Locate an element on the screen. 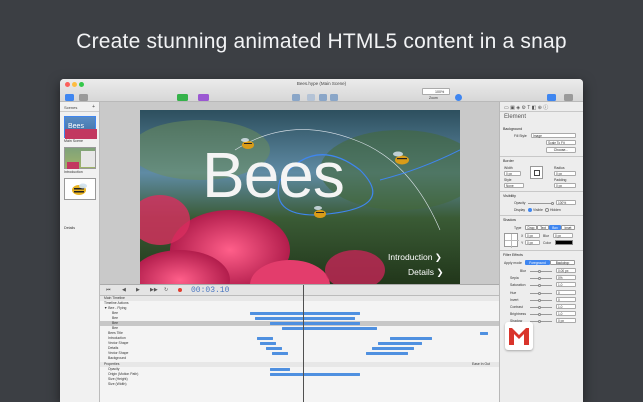 The image size is (643, 402). window-title: Bees.hype (Main Scene) is located at coordinates (321, 83).